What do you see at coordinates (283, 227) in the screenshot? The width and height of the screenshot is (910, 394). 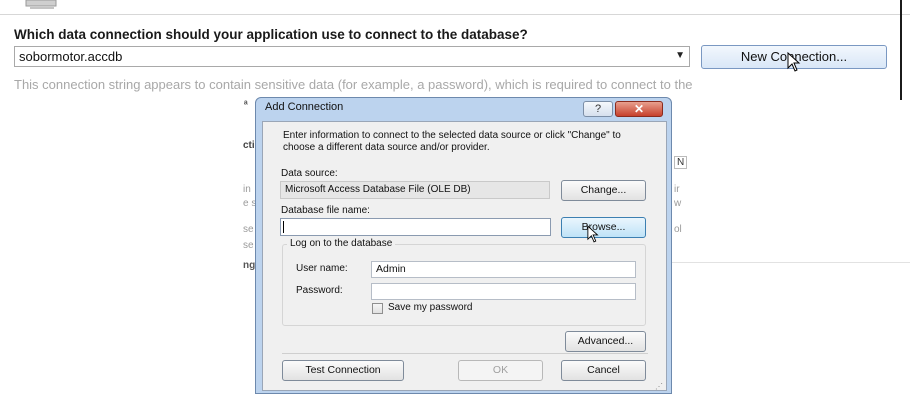 I see `text-caret` at bounding box center [283, 227].